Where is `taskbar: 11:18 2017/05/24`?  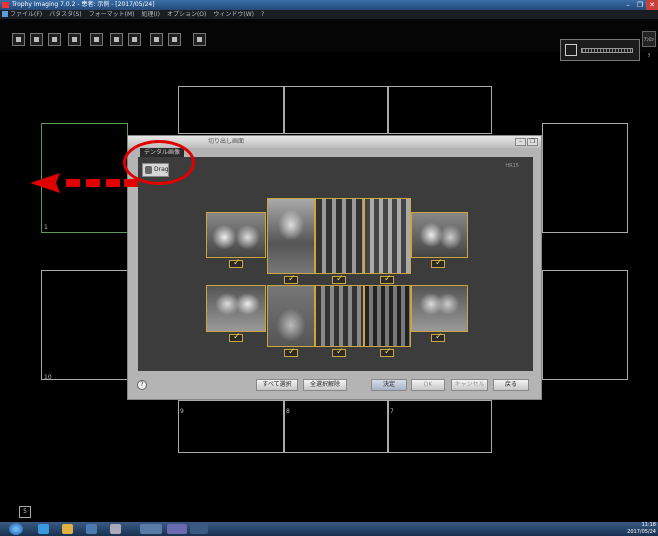
taskbar: 11:18 2017/05/24 is located at coordinates (329, 529).